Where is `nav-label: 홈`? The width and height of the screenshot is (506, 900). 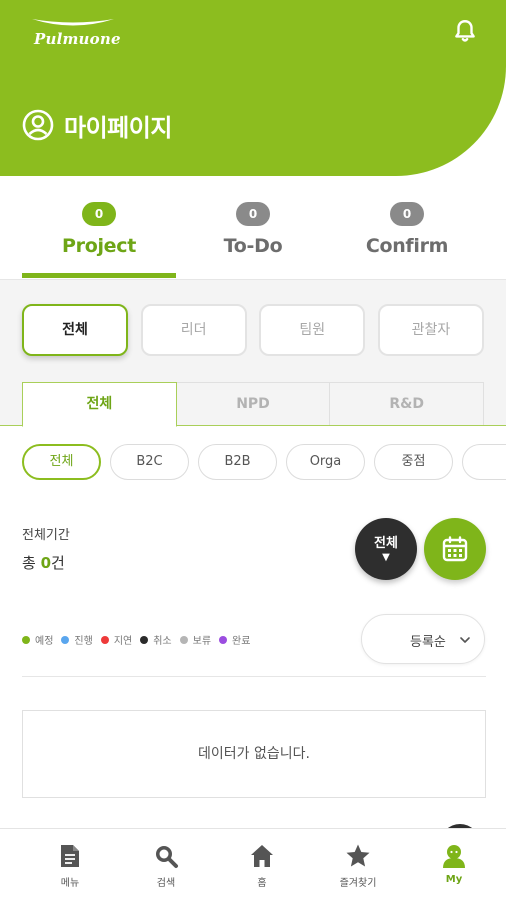
nav-label: 홈 is located at coordinates (262, 883).